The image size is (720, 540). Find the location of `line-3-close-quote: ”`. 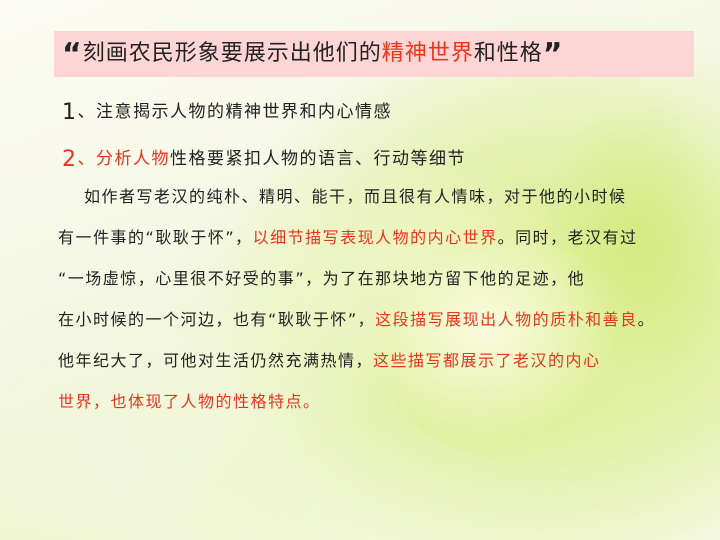

line-3-close-quote: ” is located at coordinates (300, 278).